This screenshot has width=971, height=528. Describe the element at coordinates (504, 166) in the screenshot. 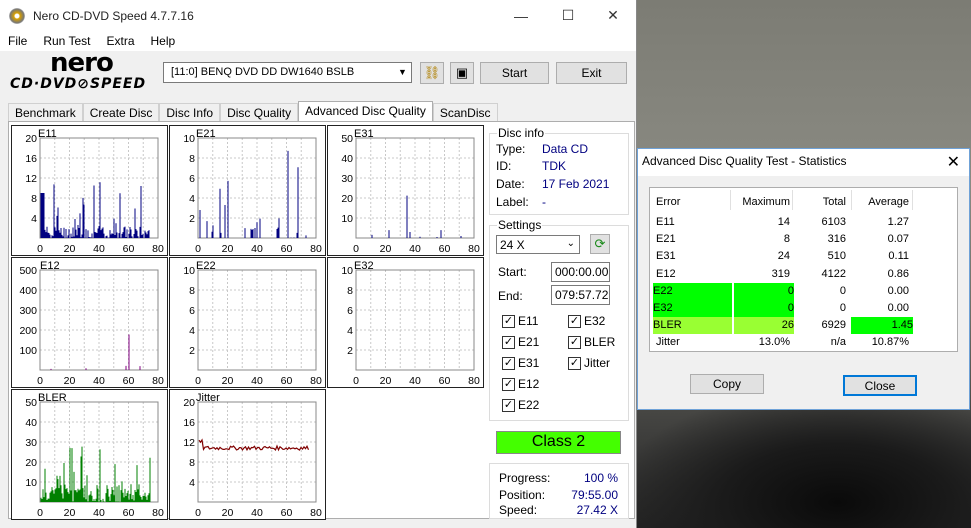

I see `disc-id-key: ID:` at that location.